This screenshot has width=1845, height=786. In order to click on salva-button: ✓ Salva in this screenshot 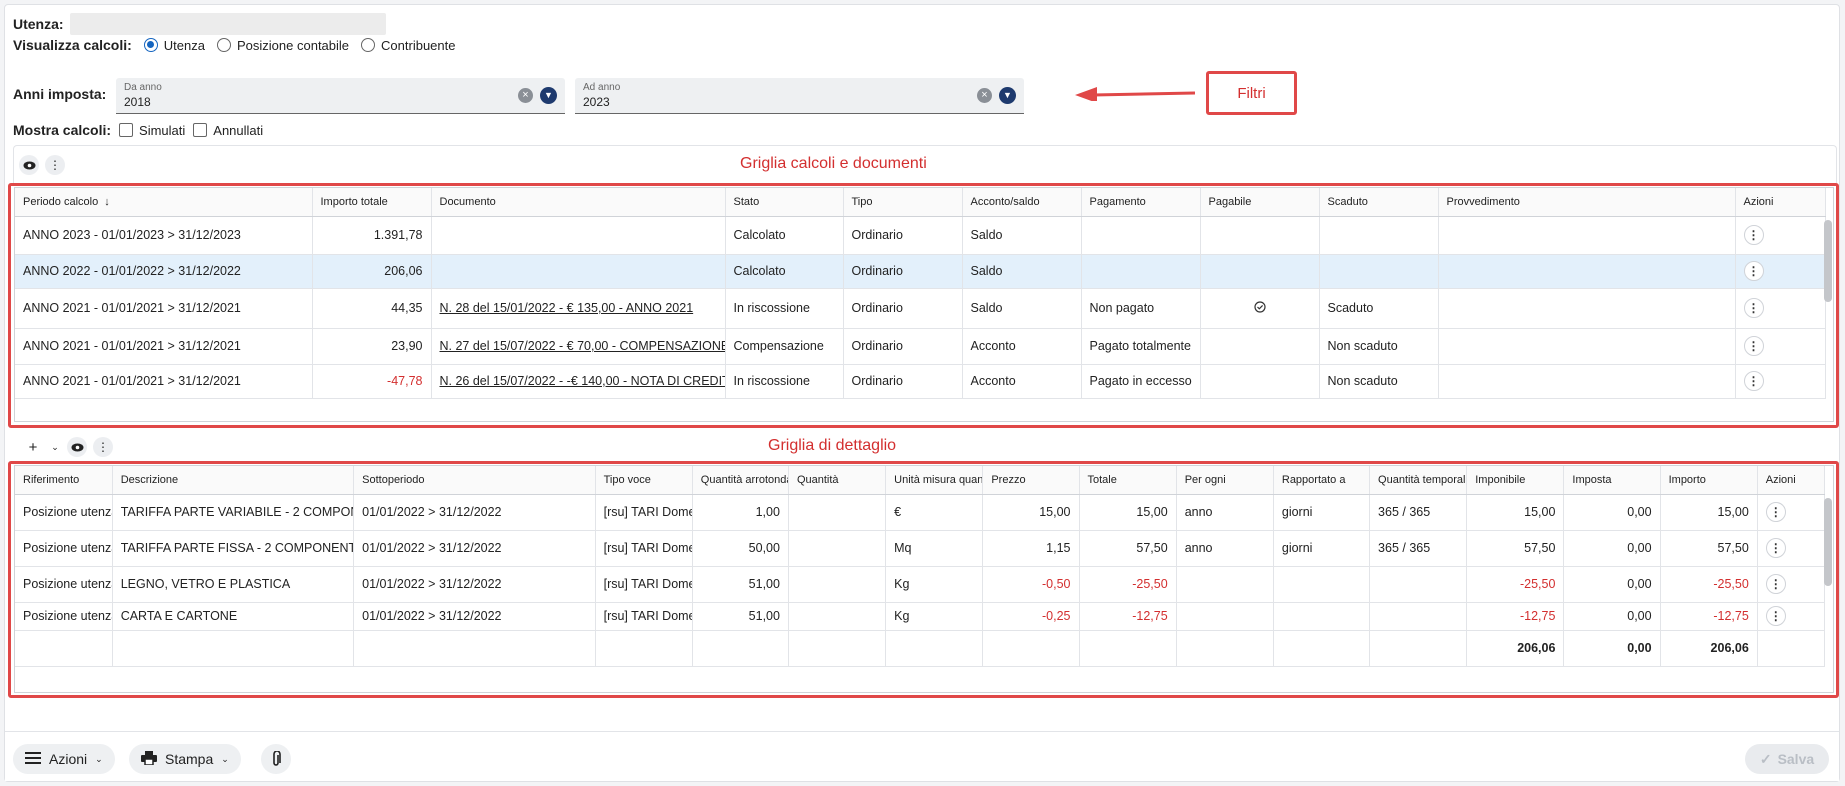, I will do `click(1787, 759)`.